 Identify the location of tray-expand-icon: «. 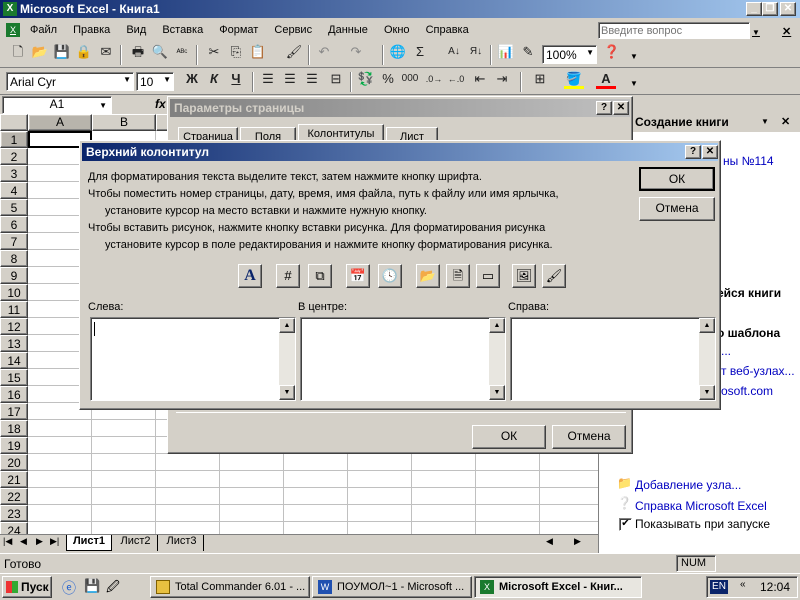
(743, 584).